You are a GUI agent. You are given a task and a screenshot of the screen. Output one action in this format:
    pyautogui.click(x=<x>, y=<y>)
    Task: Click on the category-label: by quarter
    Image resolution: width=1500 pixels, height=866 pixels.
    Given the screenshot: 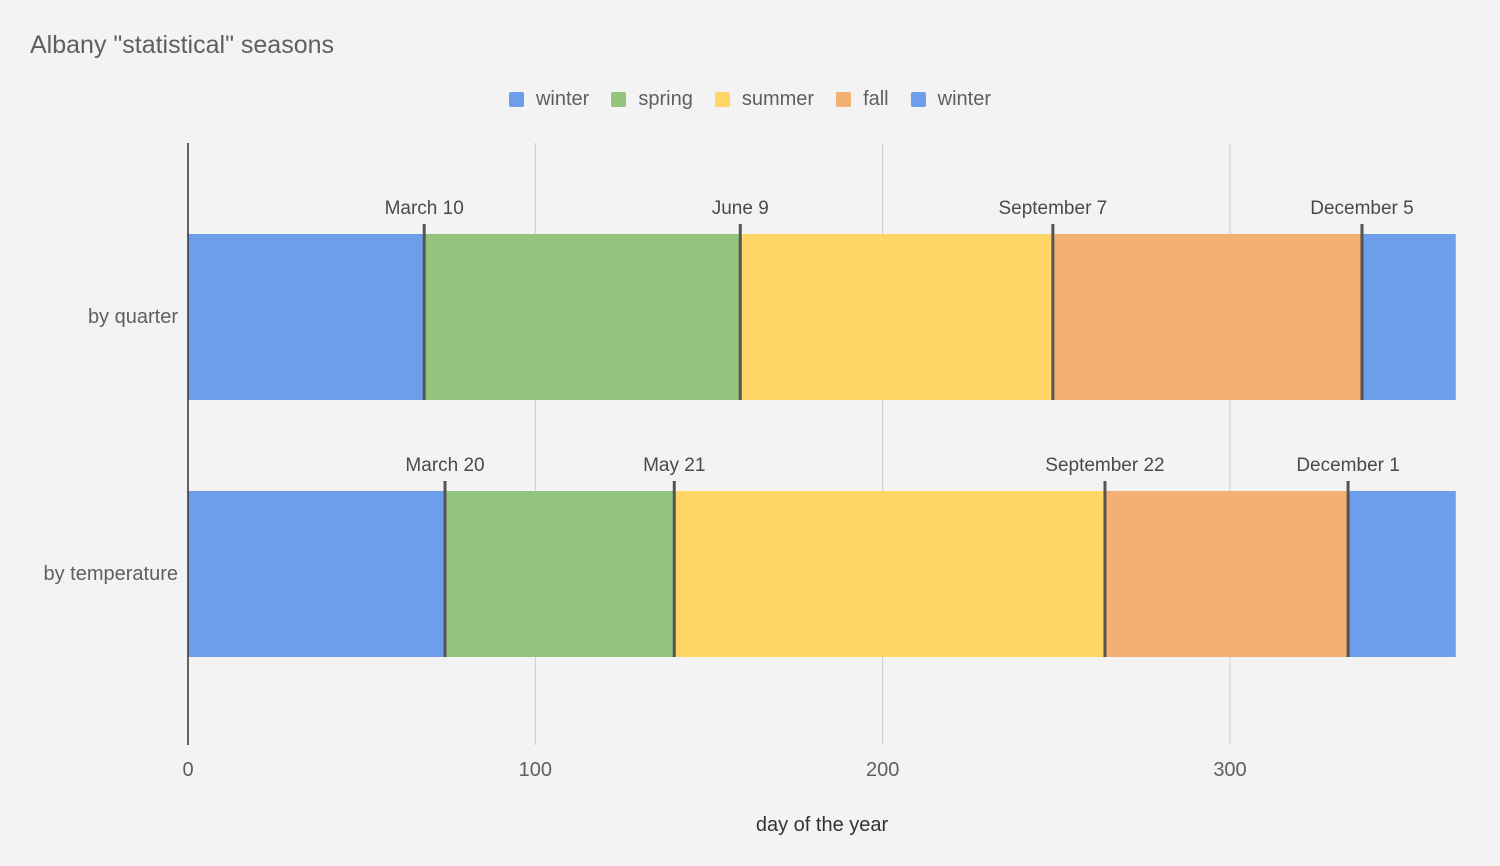 What is the action you would take?
    pyautogui.click(x=133, y=317)
    